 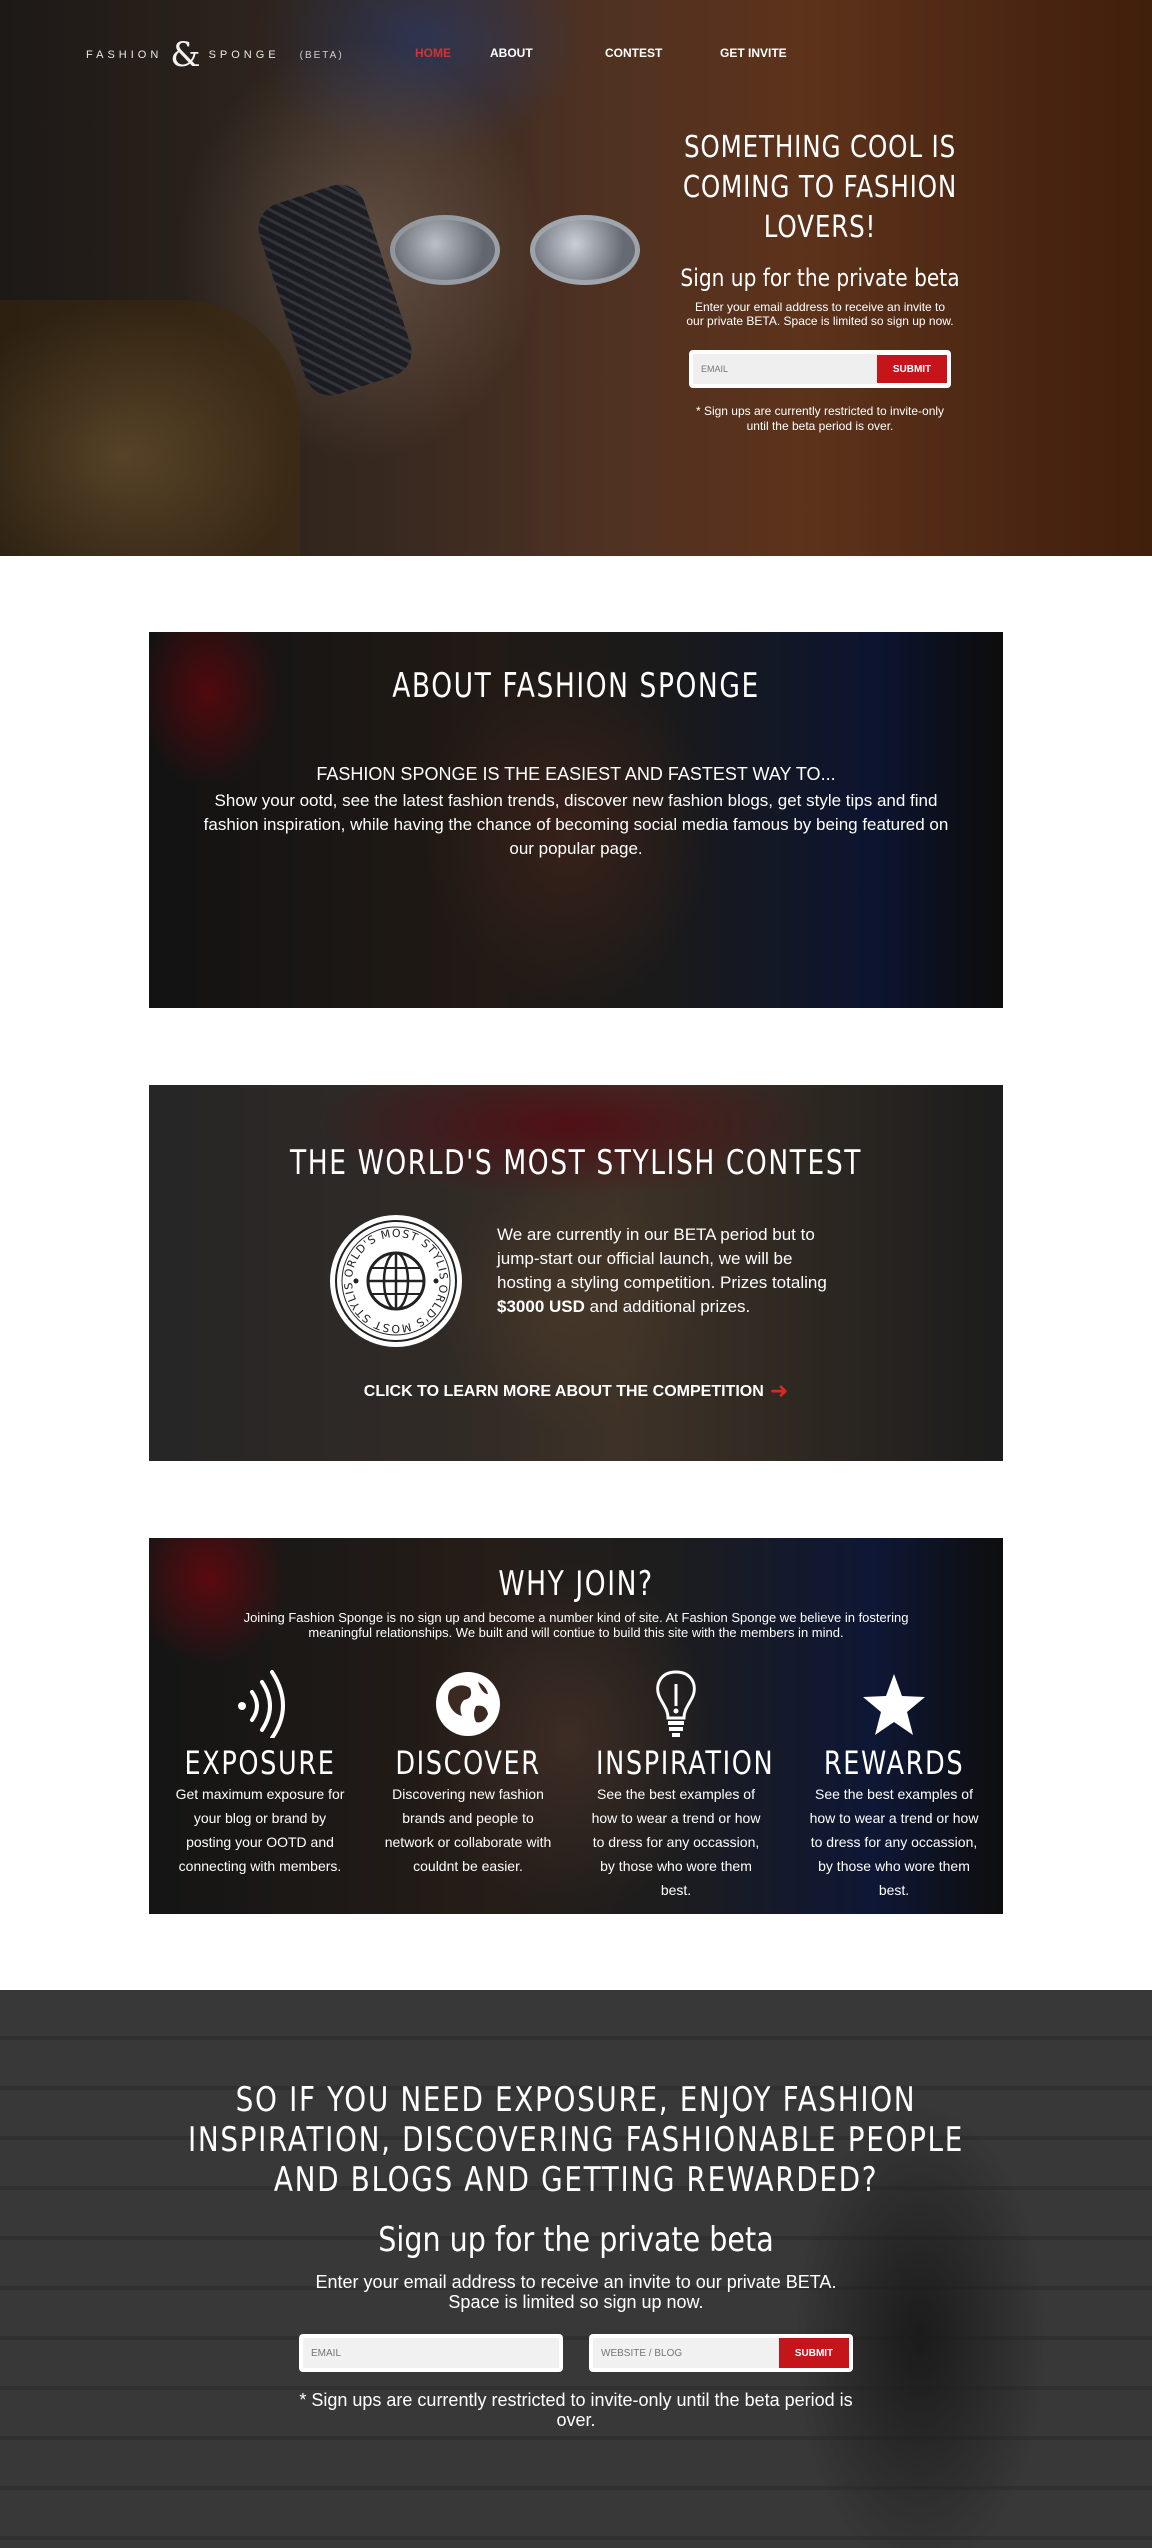 What do you see at coordinates (753, 53) in the screenshot?
I see `nav-item-get-invite: GET INVITE` at bounding box center [753, 53].